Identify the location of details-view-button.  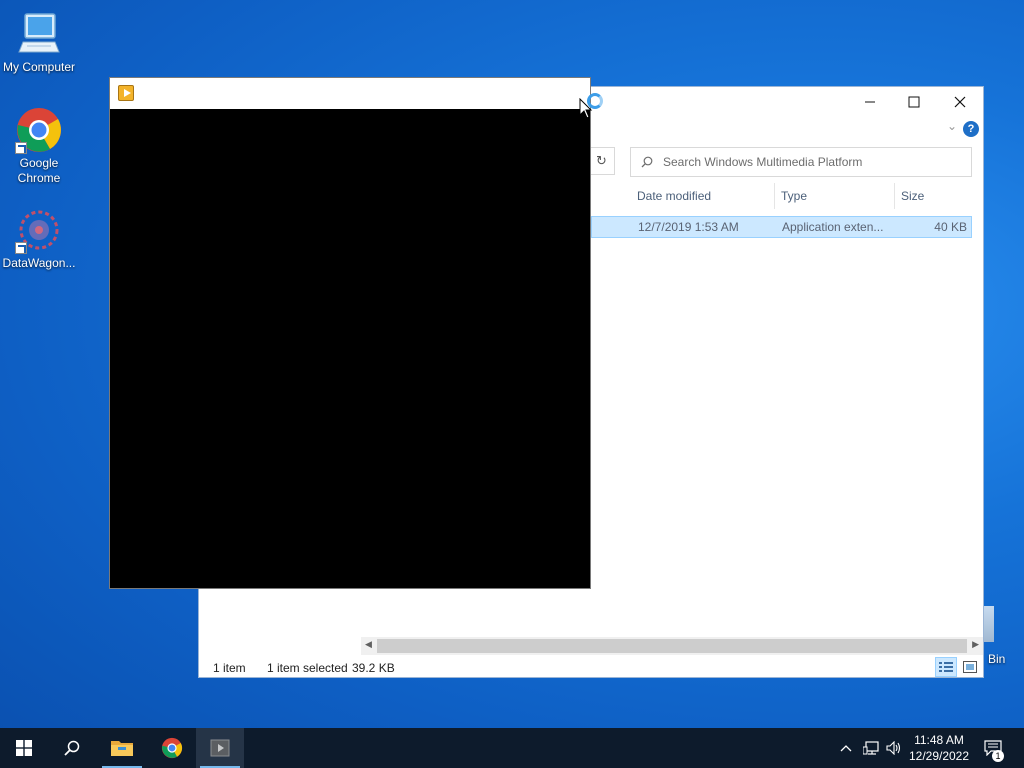
(946, 667).